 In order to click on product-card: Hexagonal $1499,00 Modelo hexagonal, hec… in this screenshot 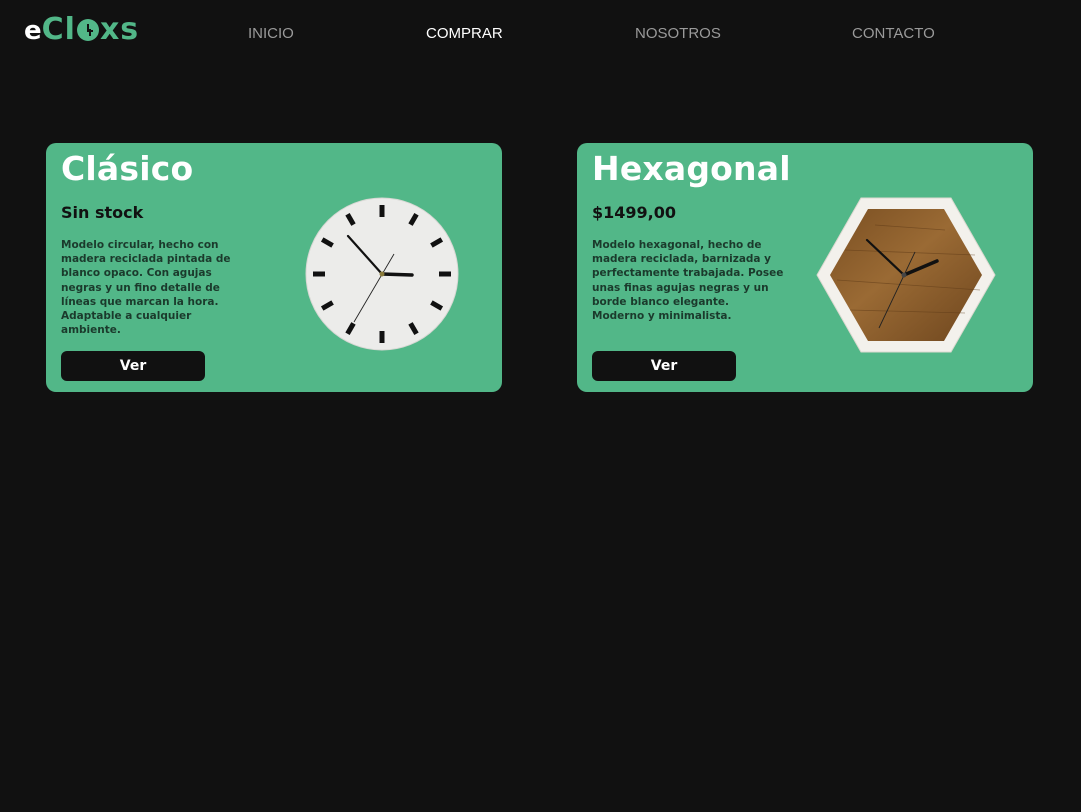, I will do `click(805, 267)`.